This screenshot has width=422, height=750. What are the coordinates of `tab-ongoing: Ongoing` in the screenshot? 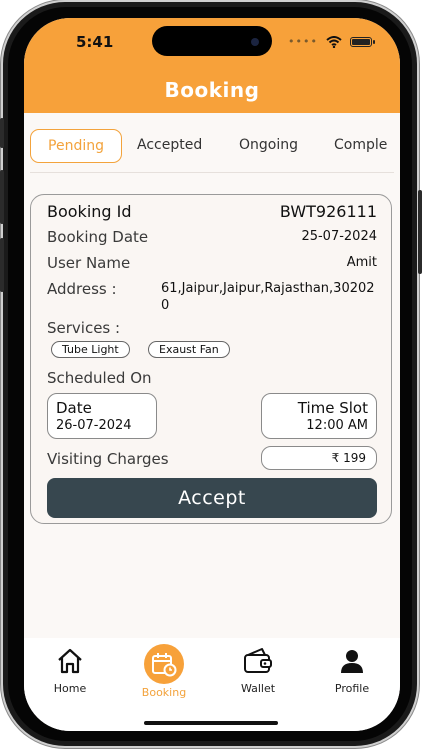 It's located at (268, 145).